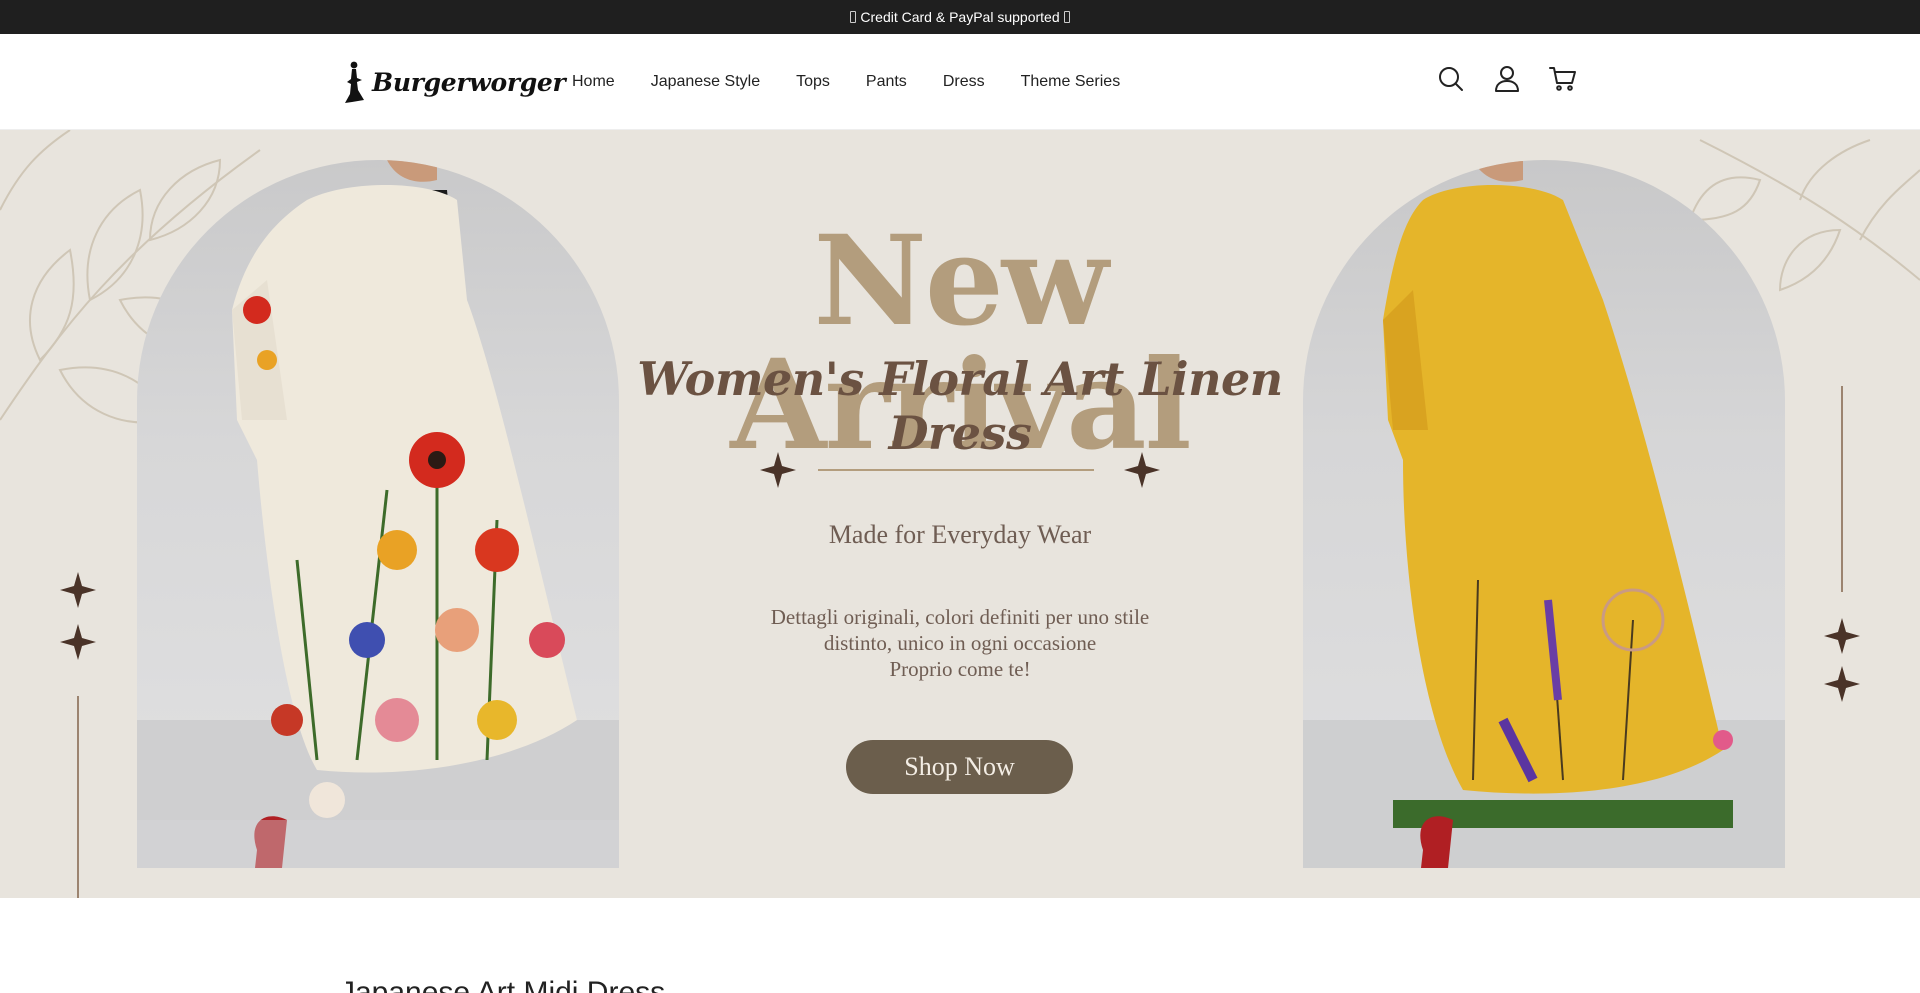  What do you see at coordinates (593, 82) in the screenshot?
I see `nav-home: Home` at bounding box center [593, 82].